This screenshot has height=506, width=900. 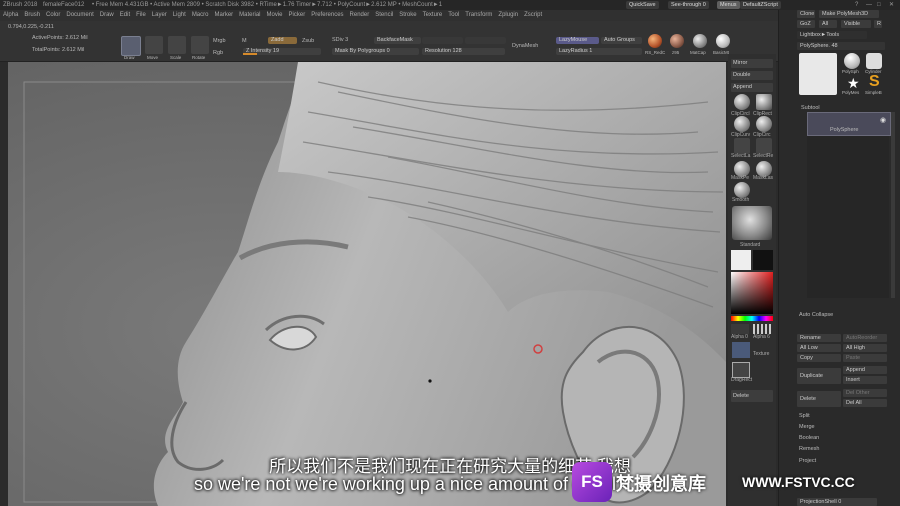 I want to click on autoreorder-button: AutoReorder, so click(x=865, y=338).